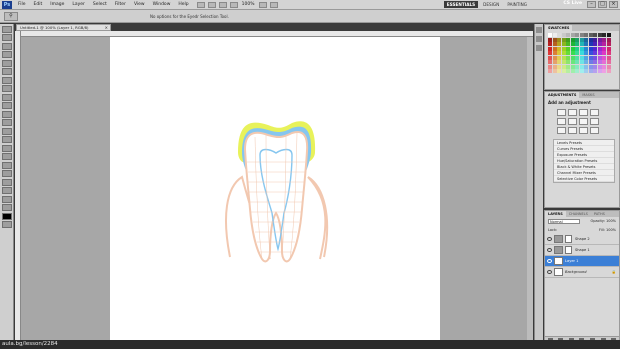 This screenshot has height=349, width=620. What do you see at coordinates (38, 4) in the screenshot?
I see `menu-edit: Edit` at bounding box center [38, 4].